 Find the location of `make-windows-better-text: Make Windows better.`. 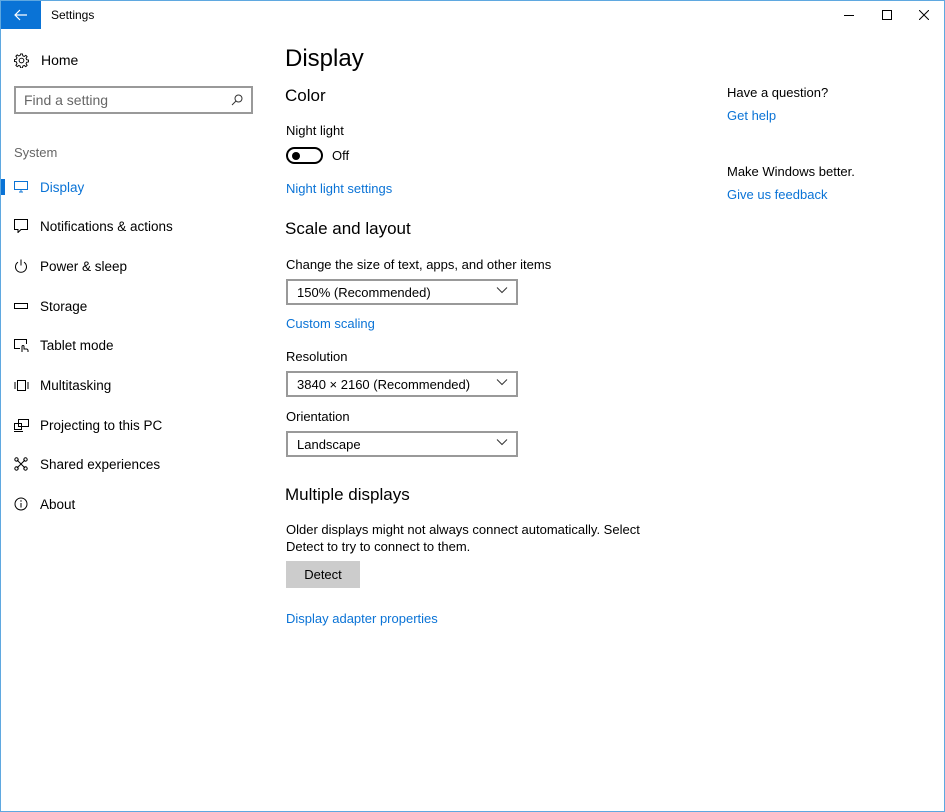

make-windows-better-text: Make Windows better. is located at coordinates (791, 171).